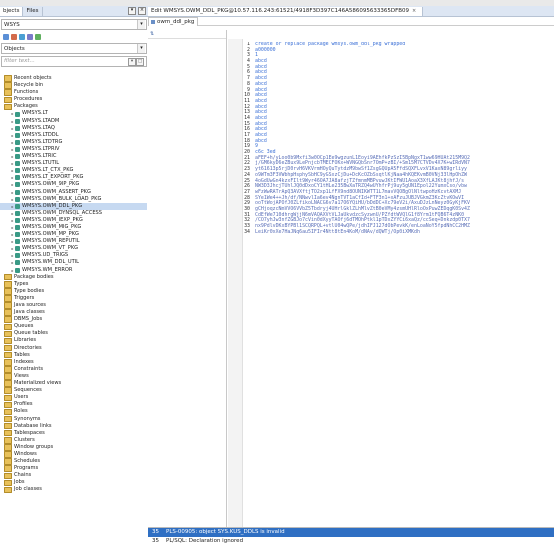 The width and height of the screenshot is (554, 550). What do you see at coordinates (33, 11) in the screenshot?
I see `tab-files: Files` at bounding box center [33, 11].